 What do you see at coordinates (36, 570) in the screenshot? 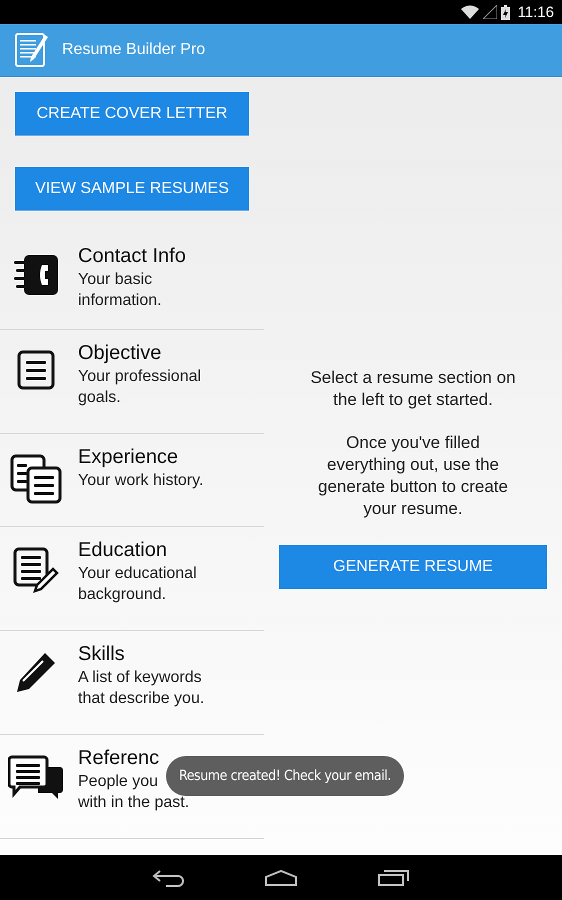
I see `document-pencil-icon` at bounding box center [36, 570].